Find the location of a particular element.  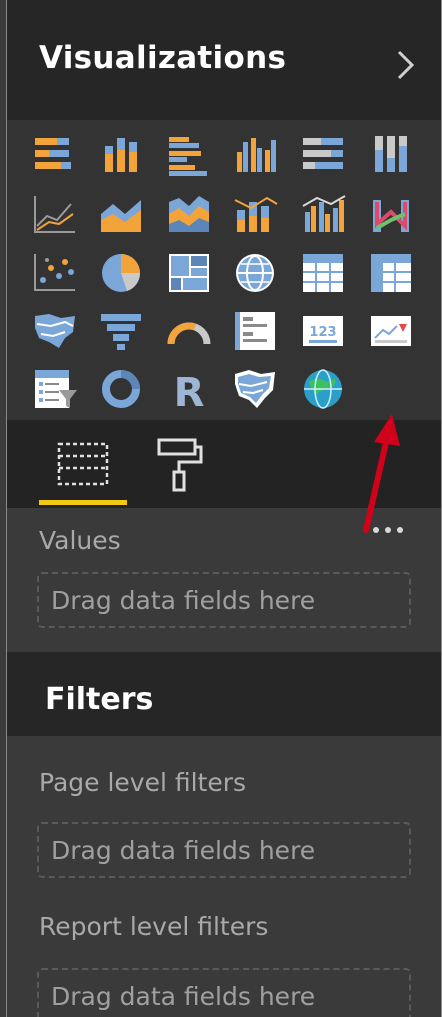

pie-chart-icon is located at coordinates (121, 273).